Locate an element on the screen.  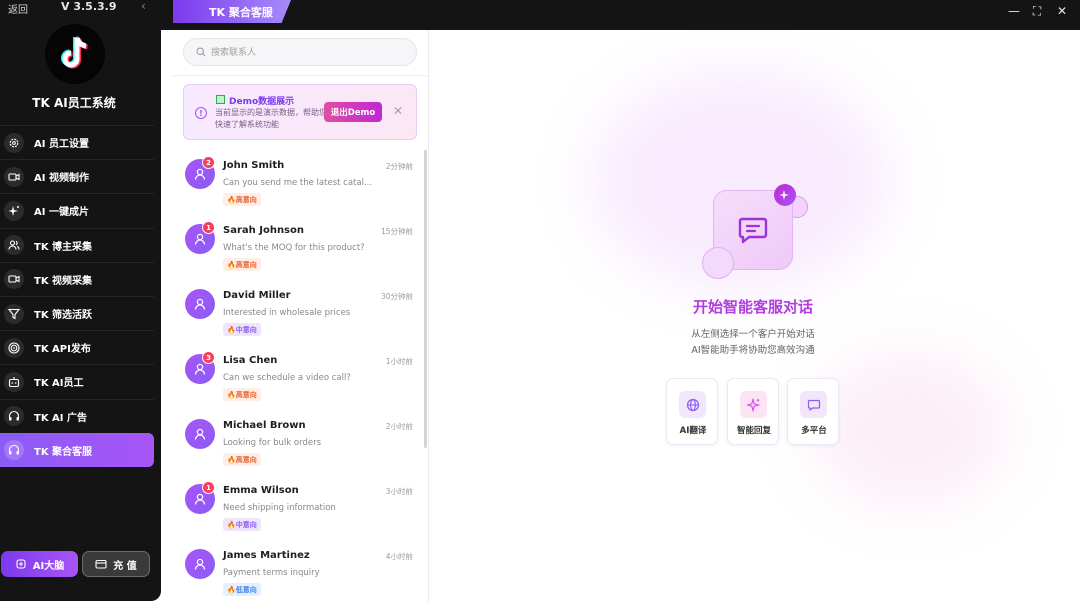
empty-state-subtitle: AI智能助手将协助您高效沟通 is located at coordinates (753, 350).